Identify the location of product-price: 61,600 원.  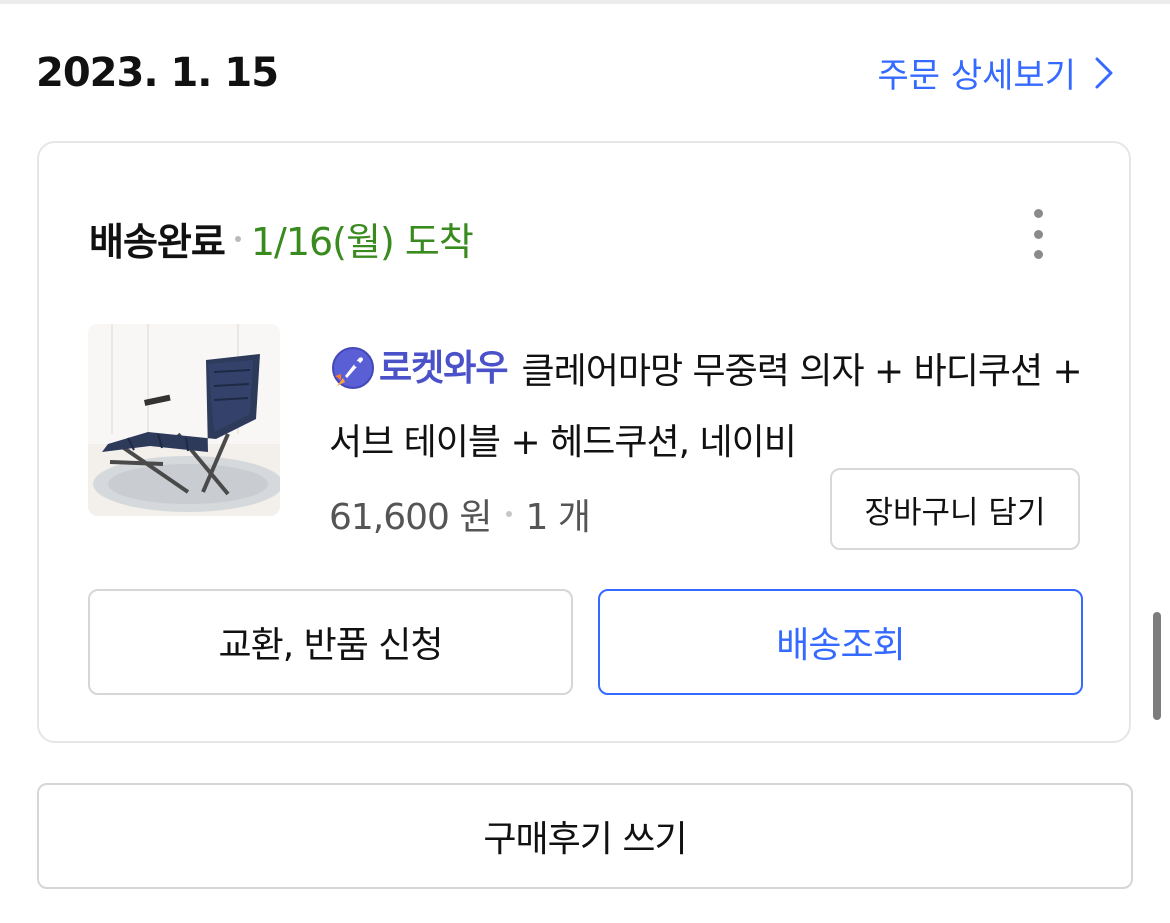
(411, 517).